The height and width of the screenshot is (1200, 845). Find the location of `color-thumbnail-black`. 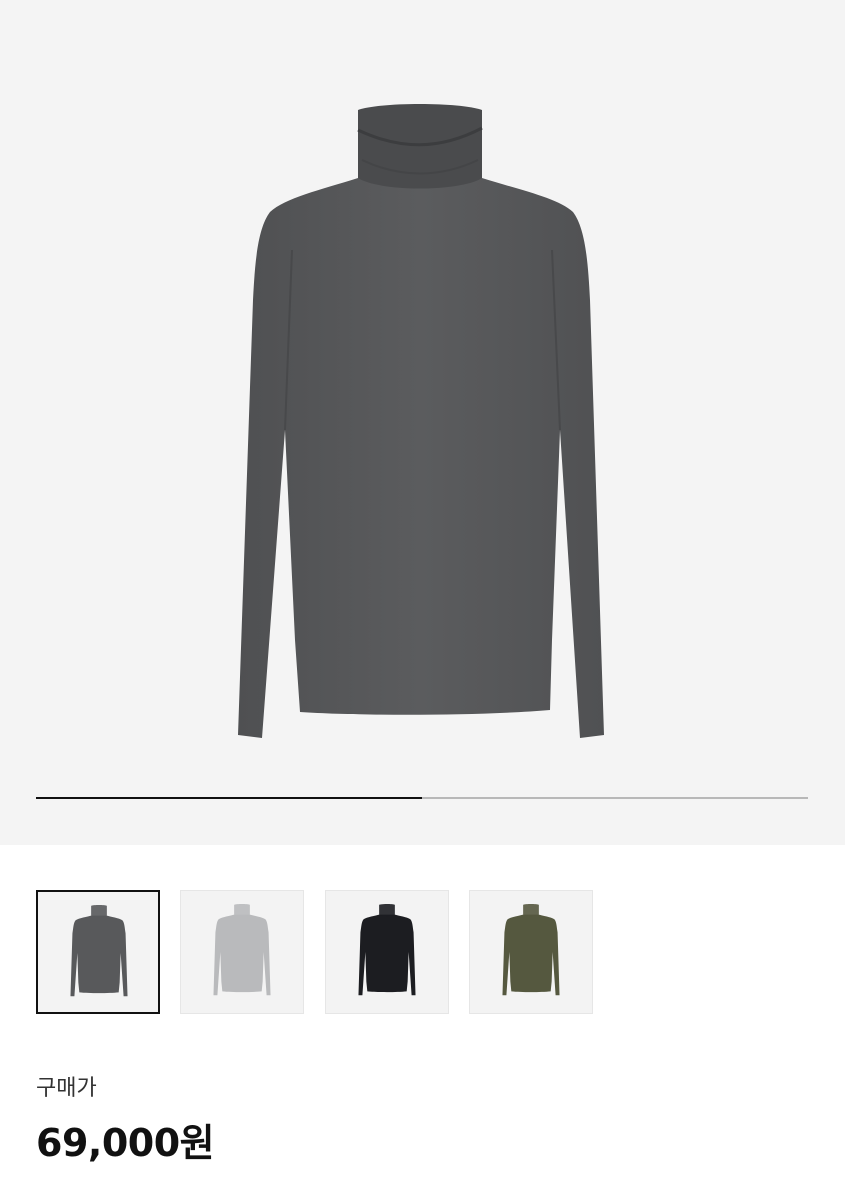

color-thumbnail-black is located at coordinates (387, 952).